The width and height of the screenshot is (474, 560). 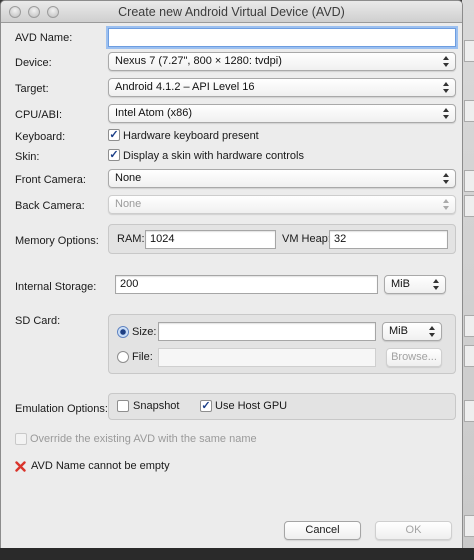 I want to click on sd-file-label: File:, so click(x=142, y=357).